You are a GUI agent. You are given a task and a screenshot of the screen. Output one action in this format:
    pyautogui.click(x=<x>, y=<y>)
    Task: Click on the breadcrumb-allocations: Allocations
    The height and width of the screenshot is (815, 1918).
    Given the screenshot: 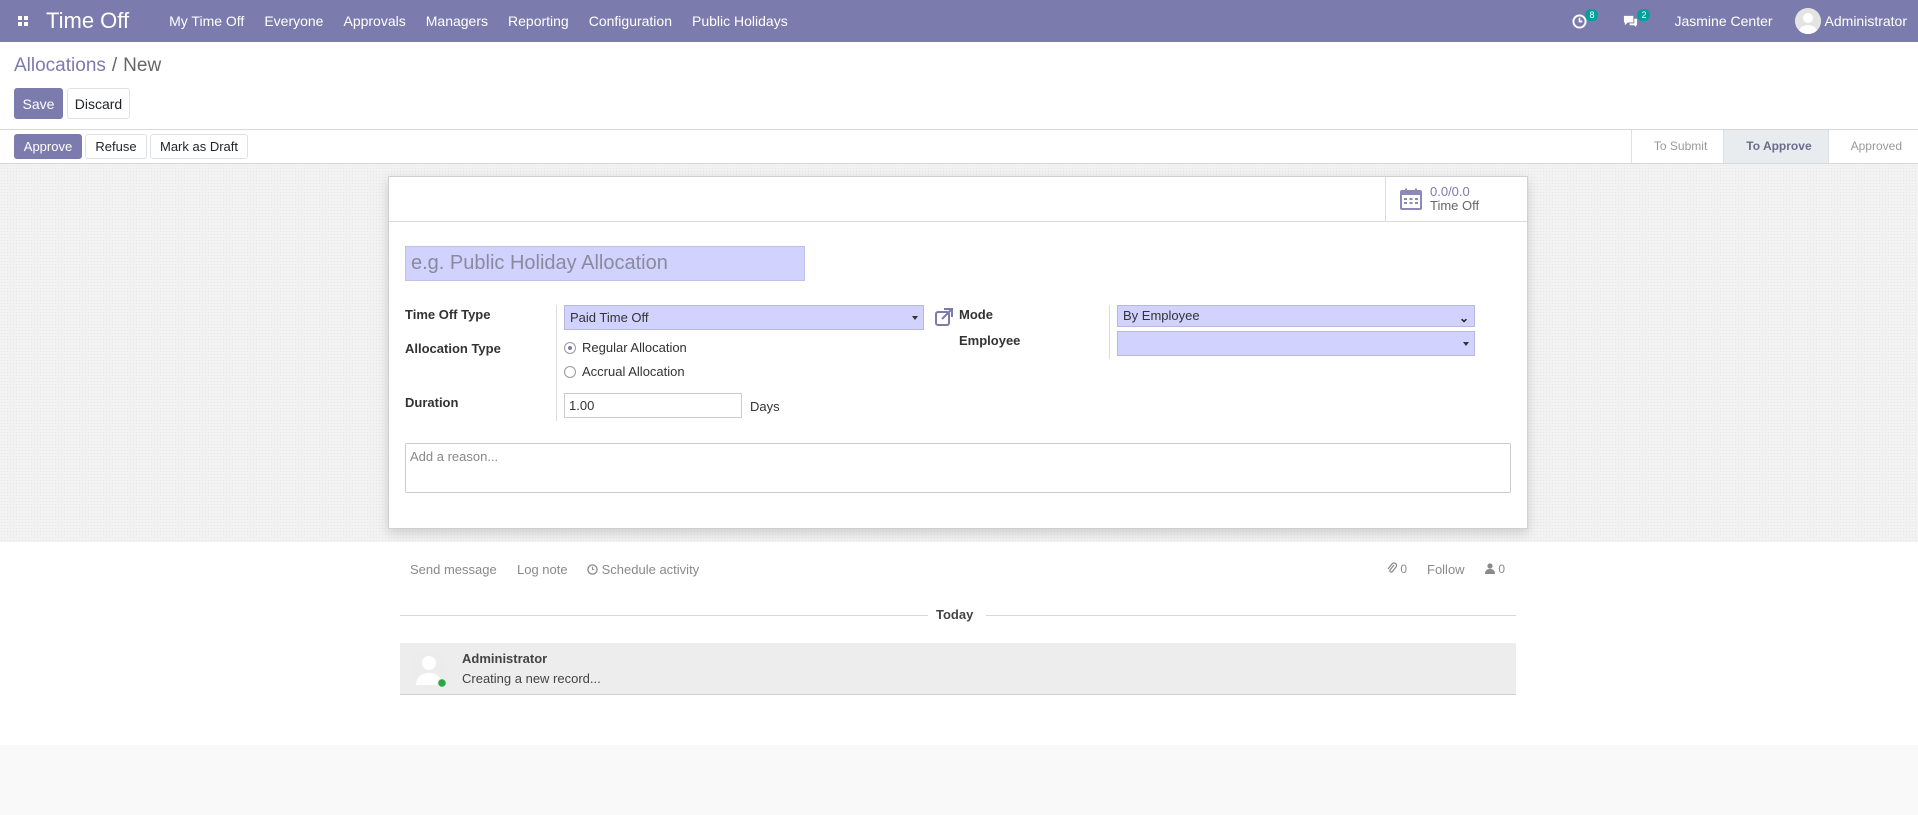 What is the action you would take?
    pyautogui.click(x=60, y=65)
    